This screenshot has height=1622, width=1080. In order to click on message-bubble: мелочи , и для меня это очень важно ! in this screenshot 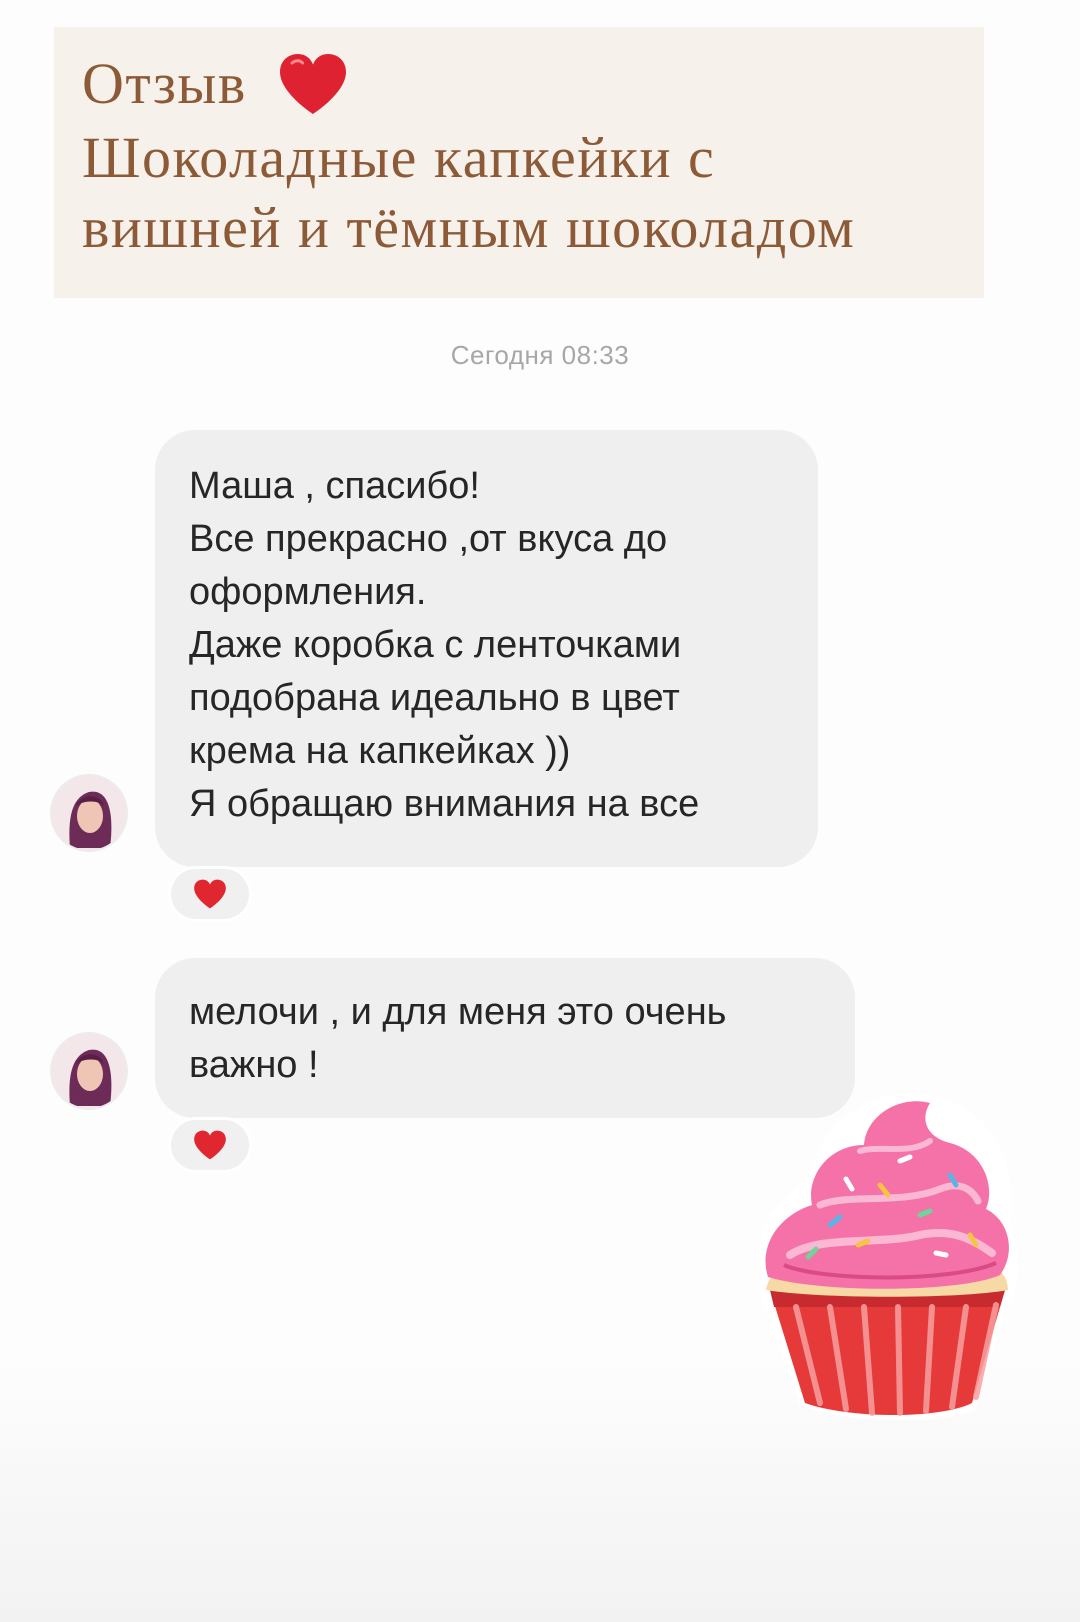, I will do `click(505, 1038)`.